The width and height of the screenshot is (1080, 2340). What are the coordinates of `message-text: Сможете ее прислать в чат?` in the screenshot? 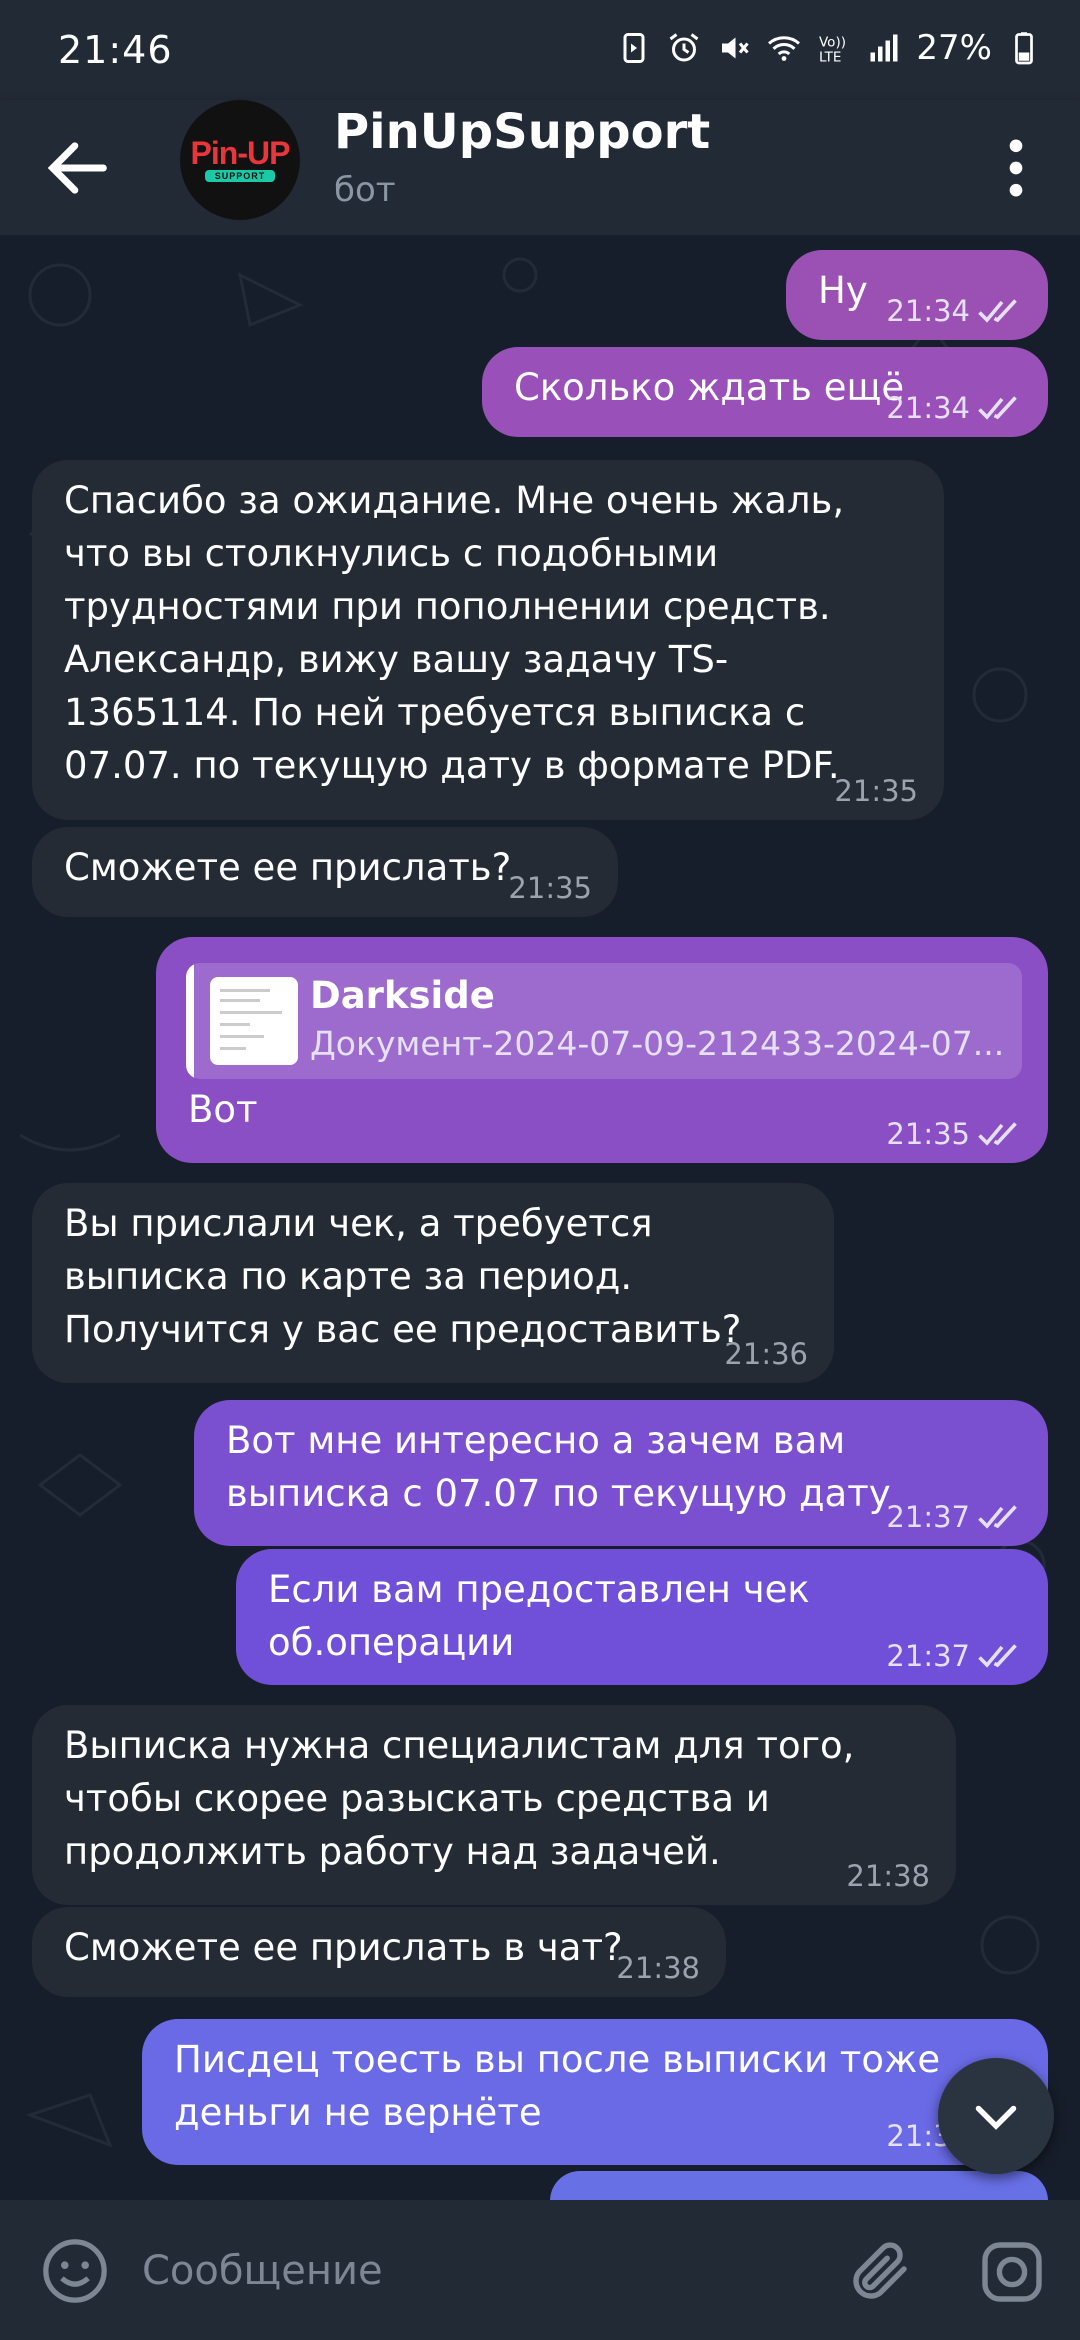 It's located at (343, 1947).